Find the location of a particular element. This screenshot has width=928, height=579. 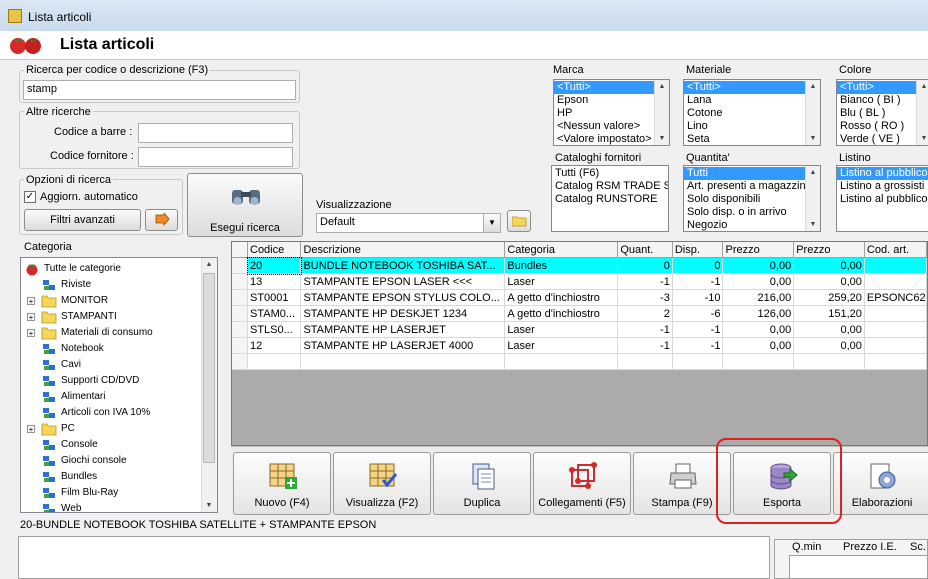

cataloghi-label: Cataloghi fornitori is located at coordinates (598, 158).